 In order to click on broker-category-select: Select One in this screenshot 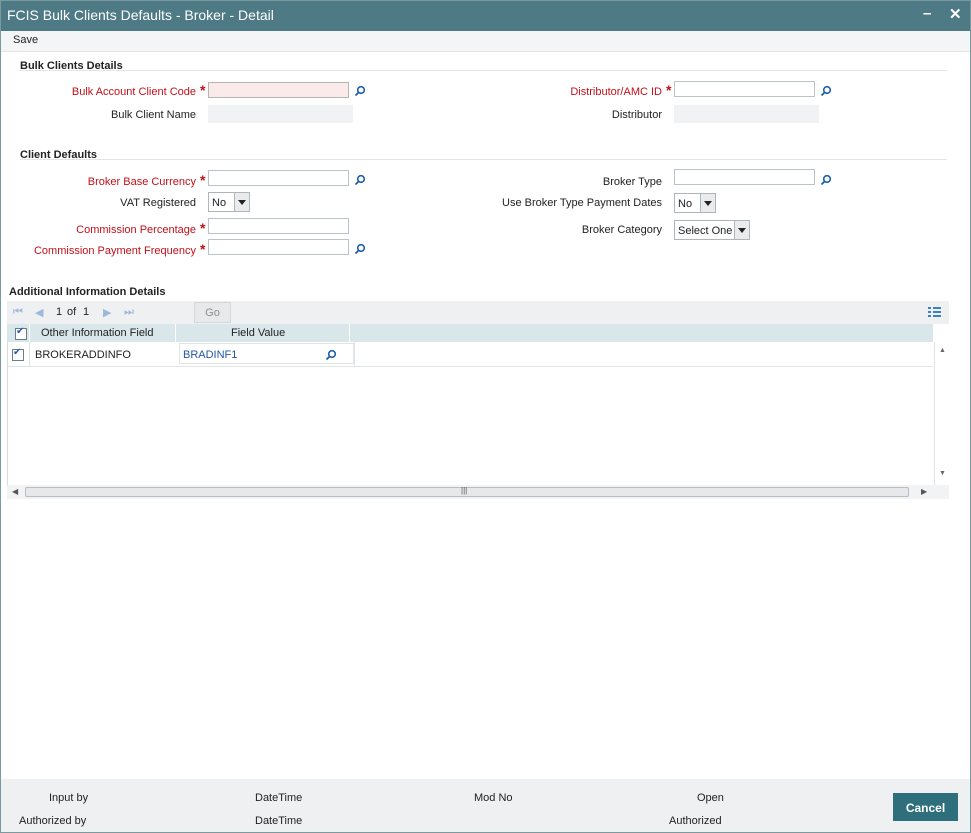, I will do `click(712, 230)`.